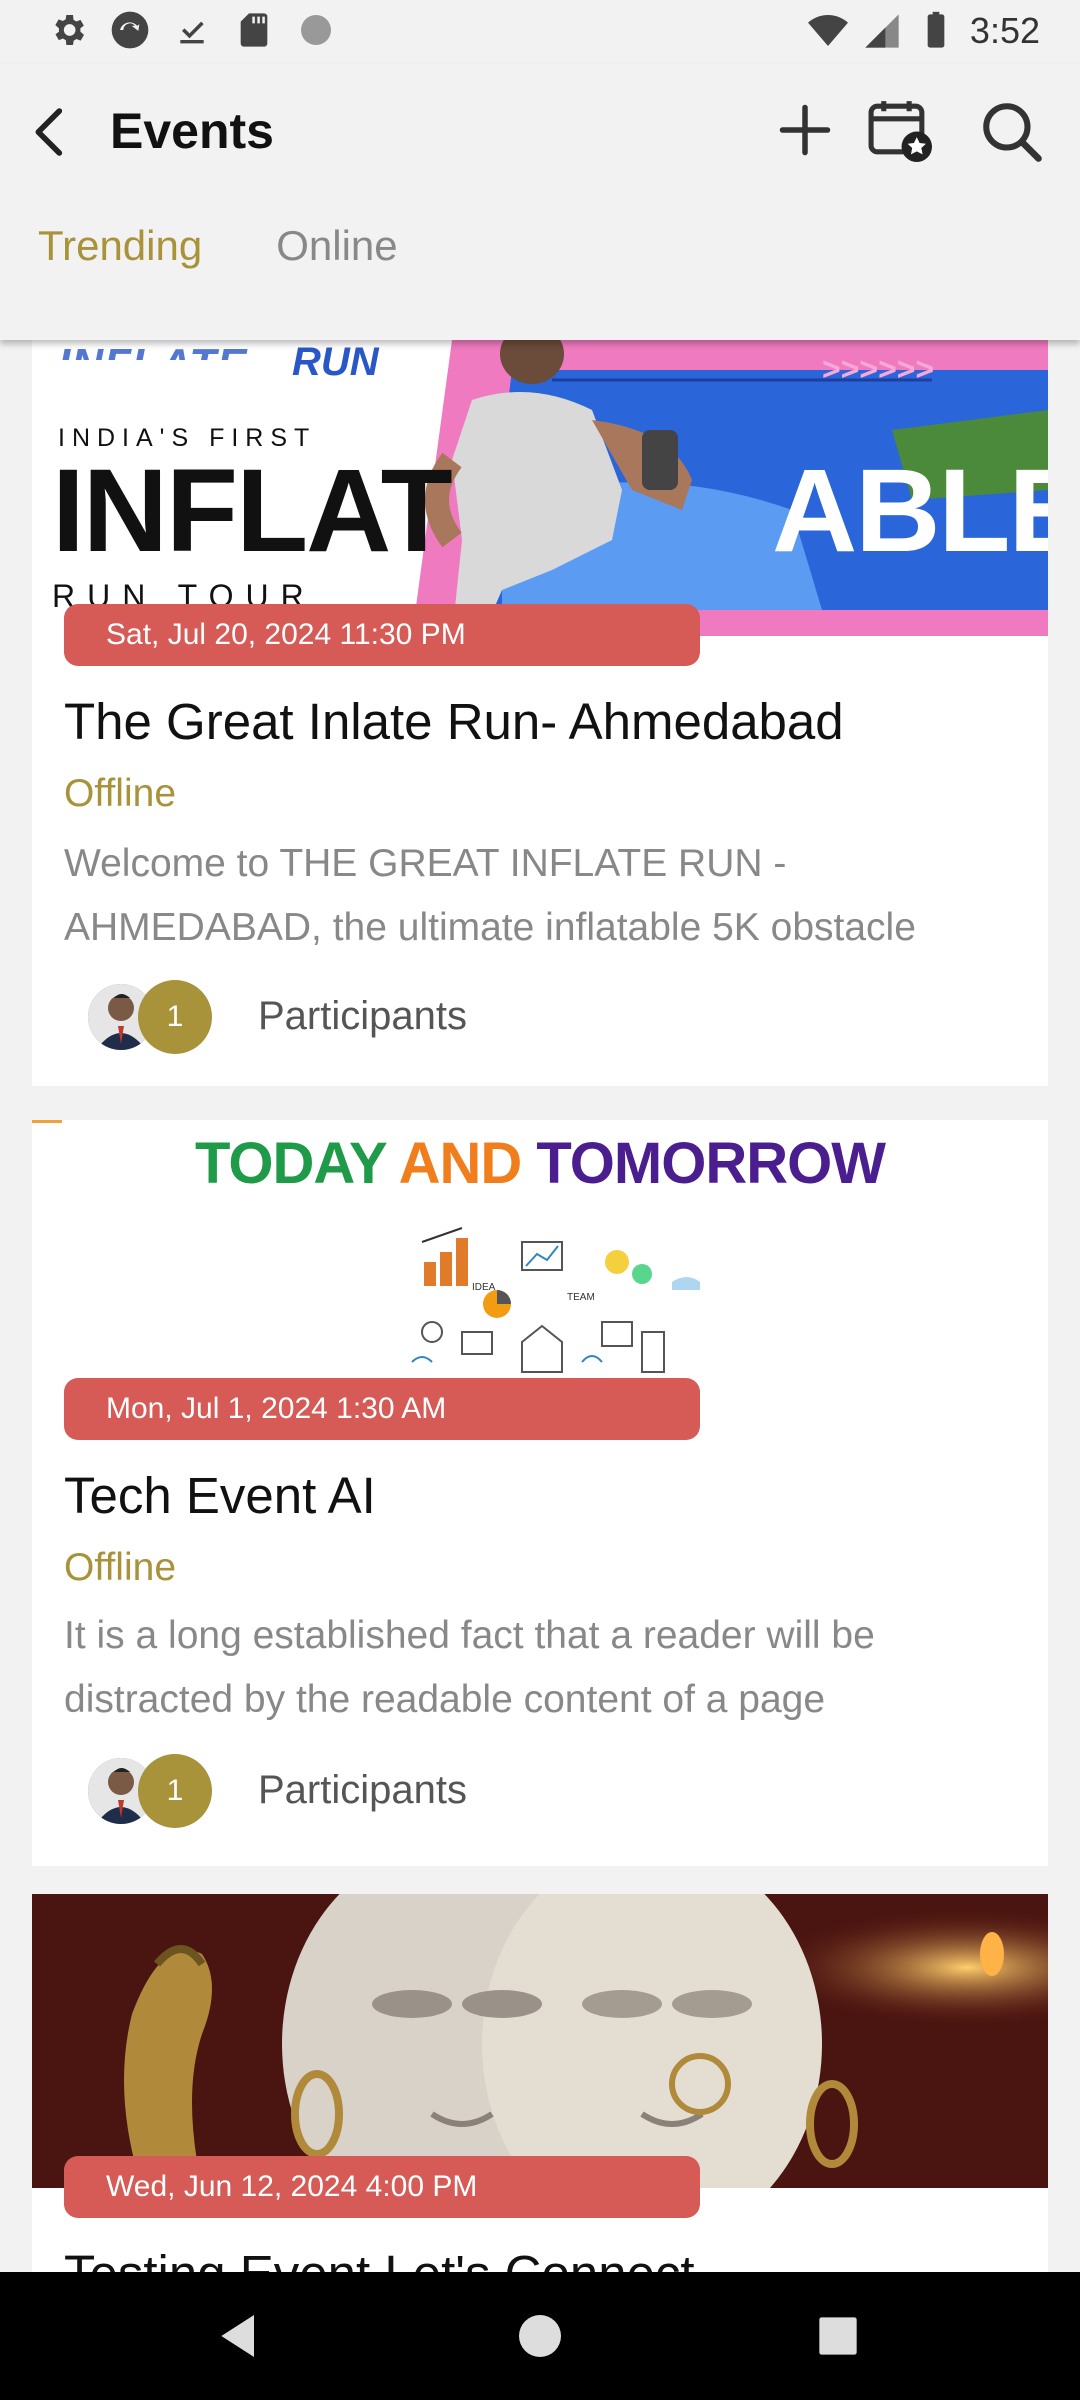 This screenshot has height=2400, width=1080. I want to click on signal-icon, so click(882, 31).